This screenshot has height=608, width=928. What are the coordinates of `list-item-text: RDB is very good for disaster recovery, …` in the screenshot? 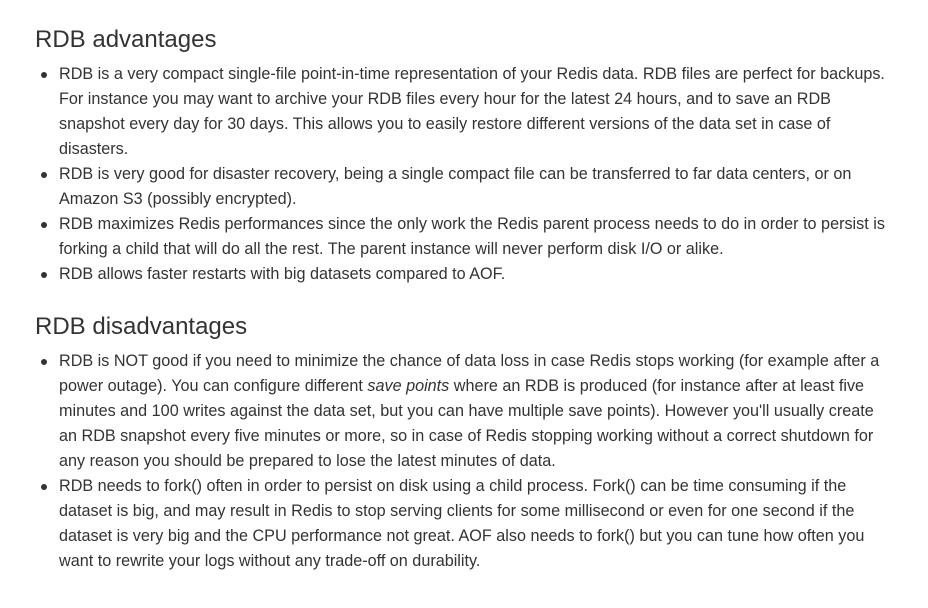 It's located at (455, 174).